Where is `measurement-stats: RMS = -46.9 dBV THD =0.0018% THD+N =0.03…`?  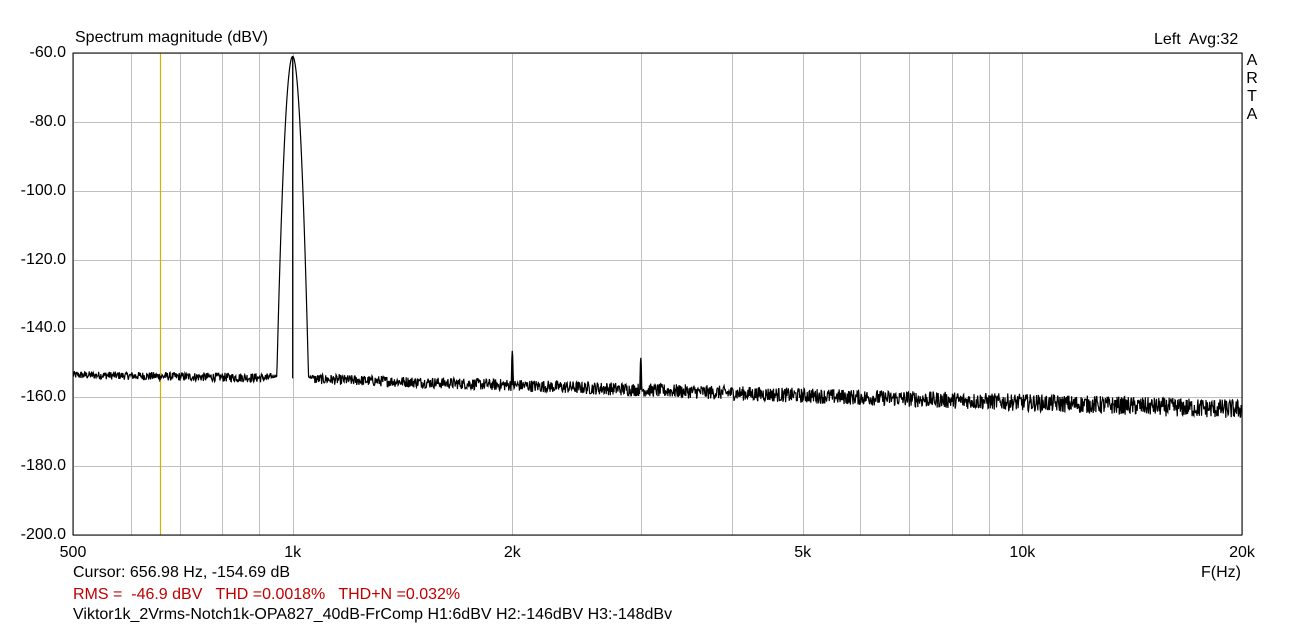 measurement-stats: RMS = -46.9 dBV THD =0.0018% THD+N =0.03… is located at coordinates (267, 594).